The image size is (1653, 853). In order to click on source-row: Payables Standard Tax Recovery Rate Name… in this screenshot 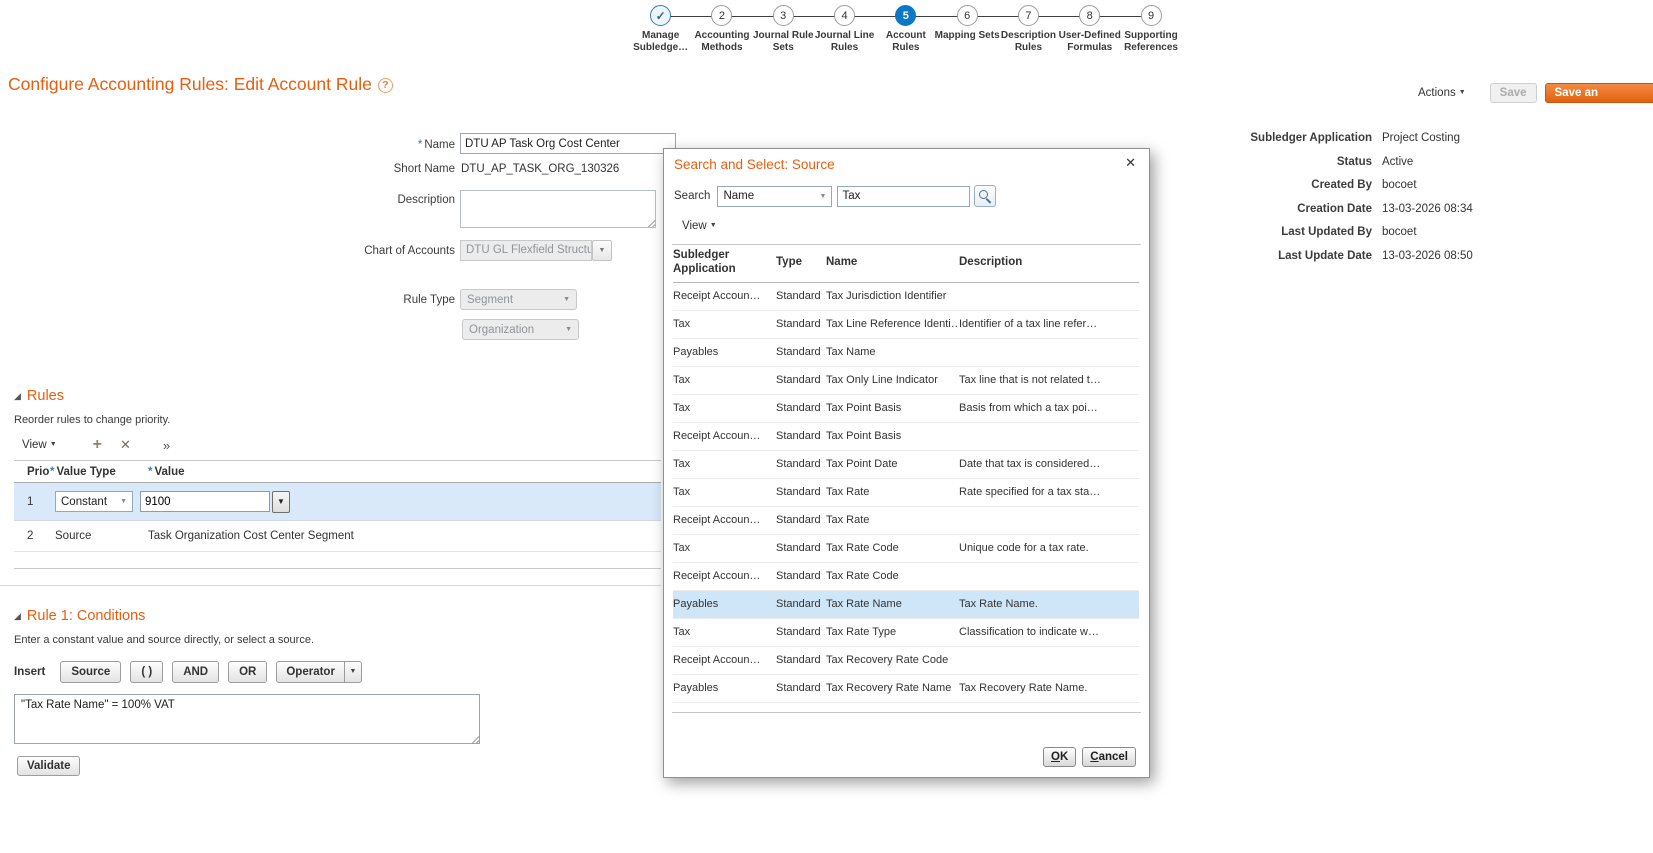, I will do `click(906, 689)`.